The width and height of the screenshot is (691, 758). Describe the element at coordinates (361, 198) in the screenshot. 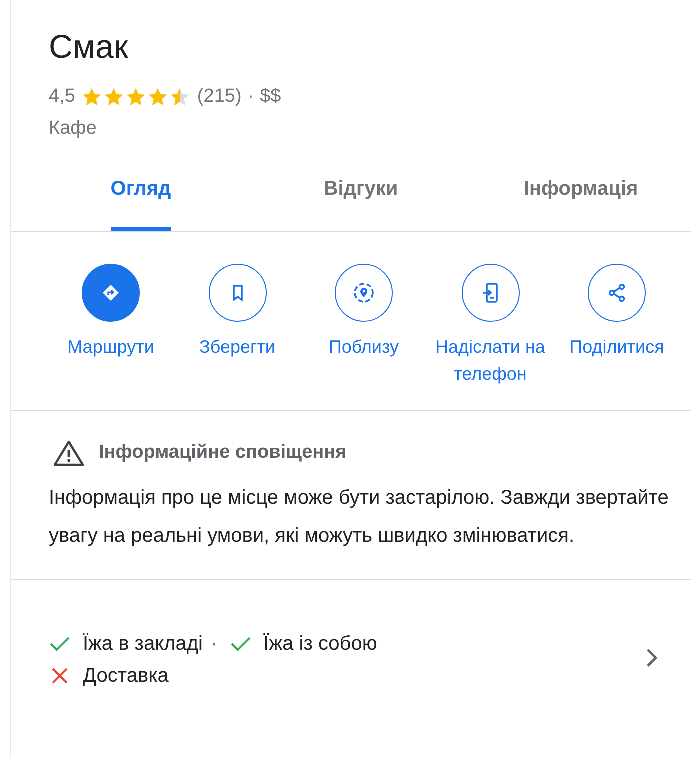

I see `tab: Відгуки` at that location.